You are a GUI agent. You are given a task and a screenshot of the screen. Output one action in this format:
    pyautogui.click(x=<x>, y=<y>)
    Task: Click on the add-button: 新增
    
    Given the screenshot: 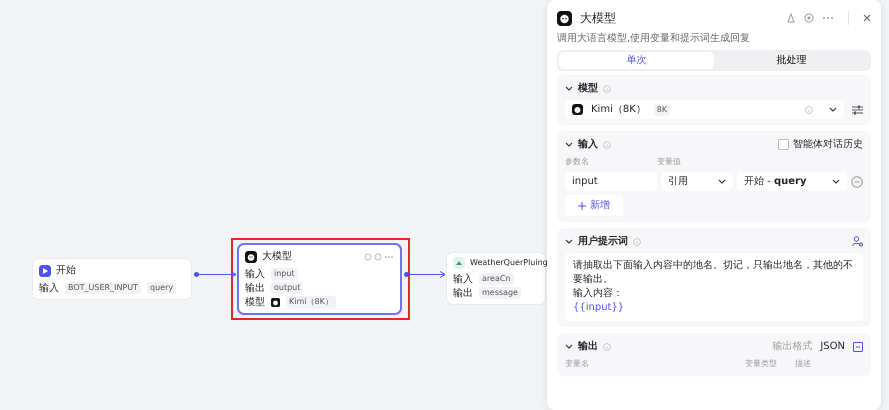 What is the action you would take?
    pyautogui.click(x=594, y=205)
    